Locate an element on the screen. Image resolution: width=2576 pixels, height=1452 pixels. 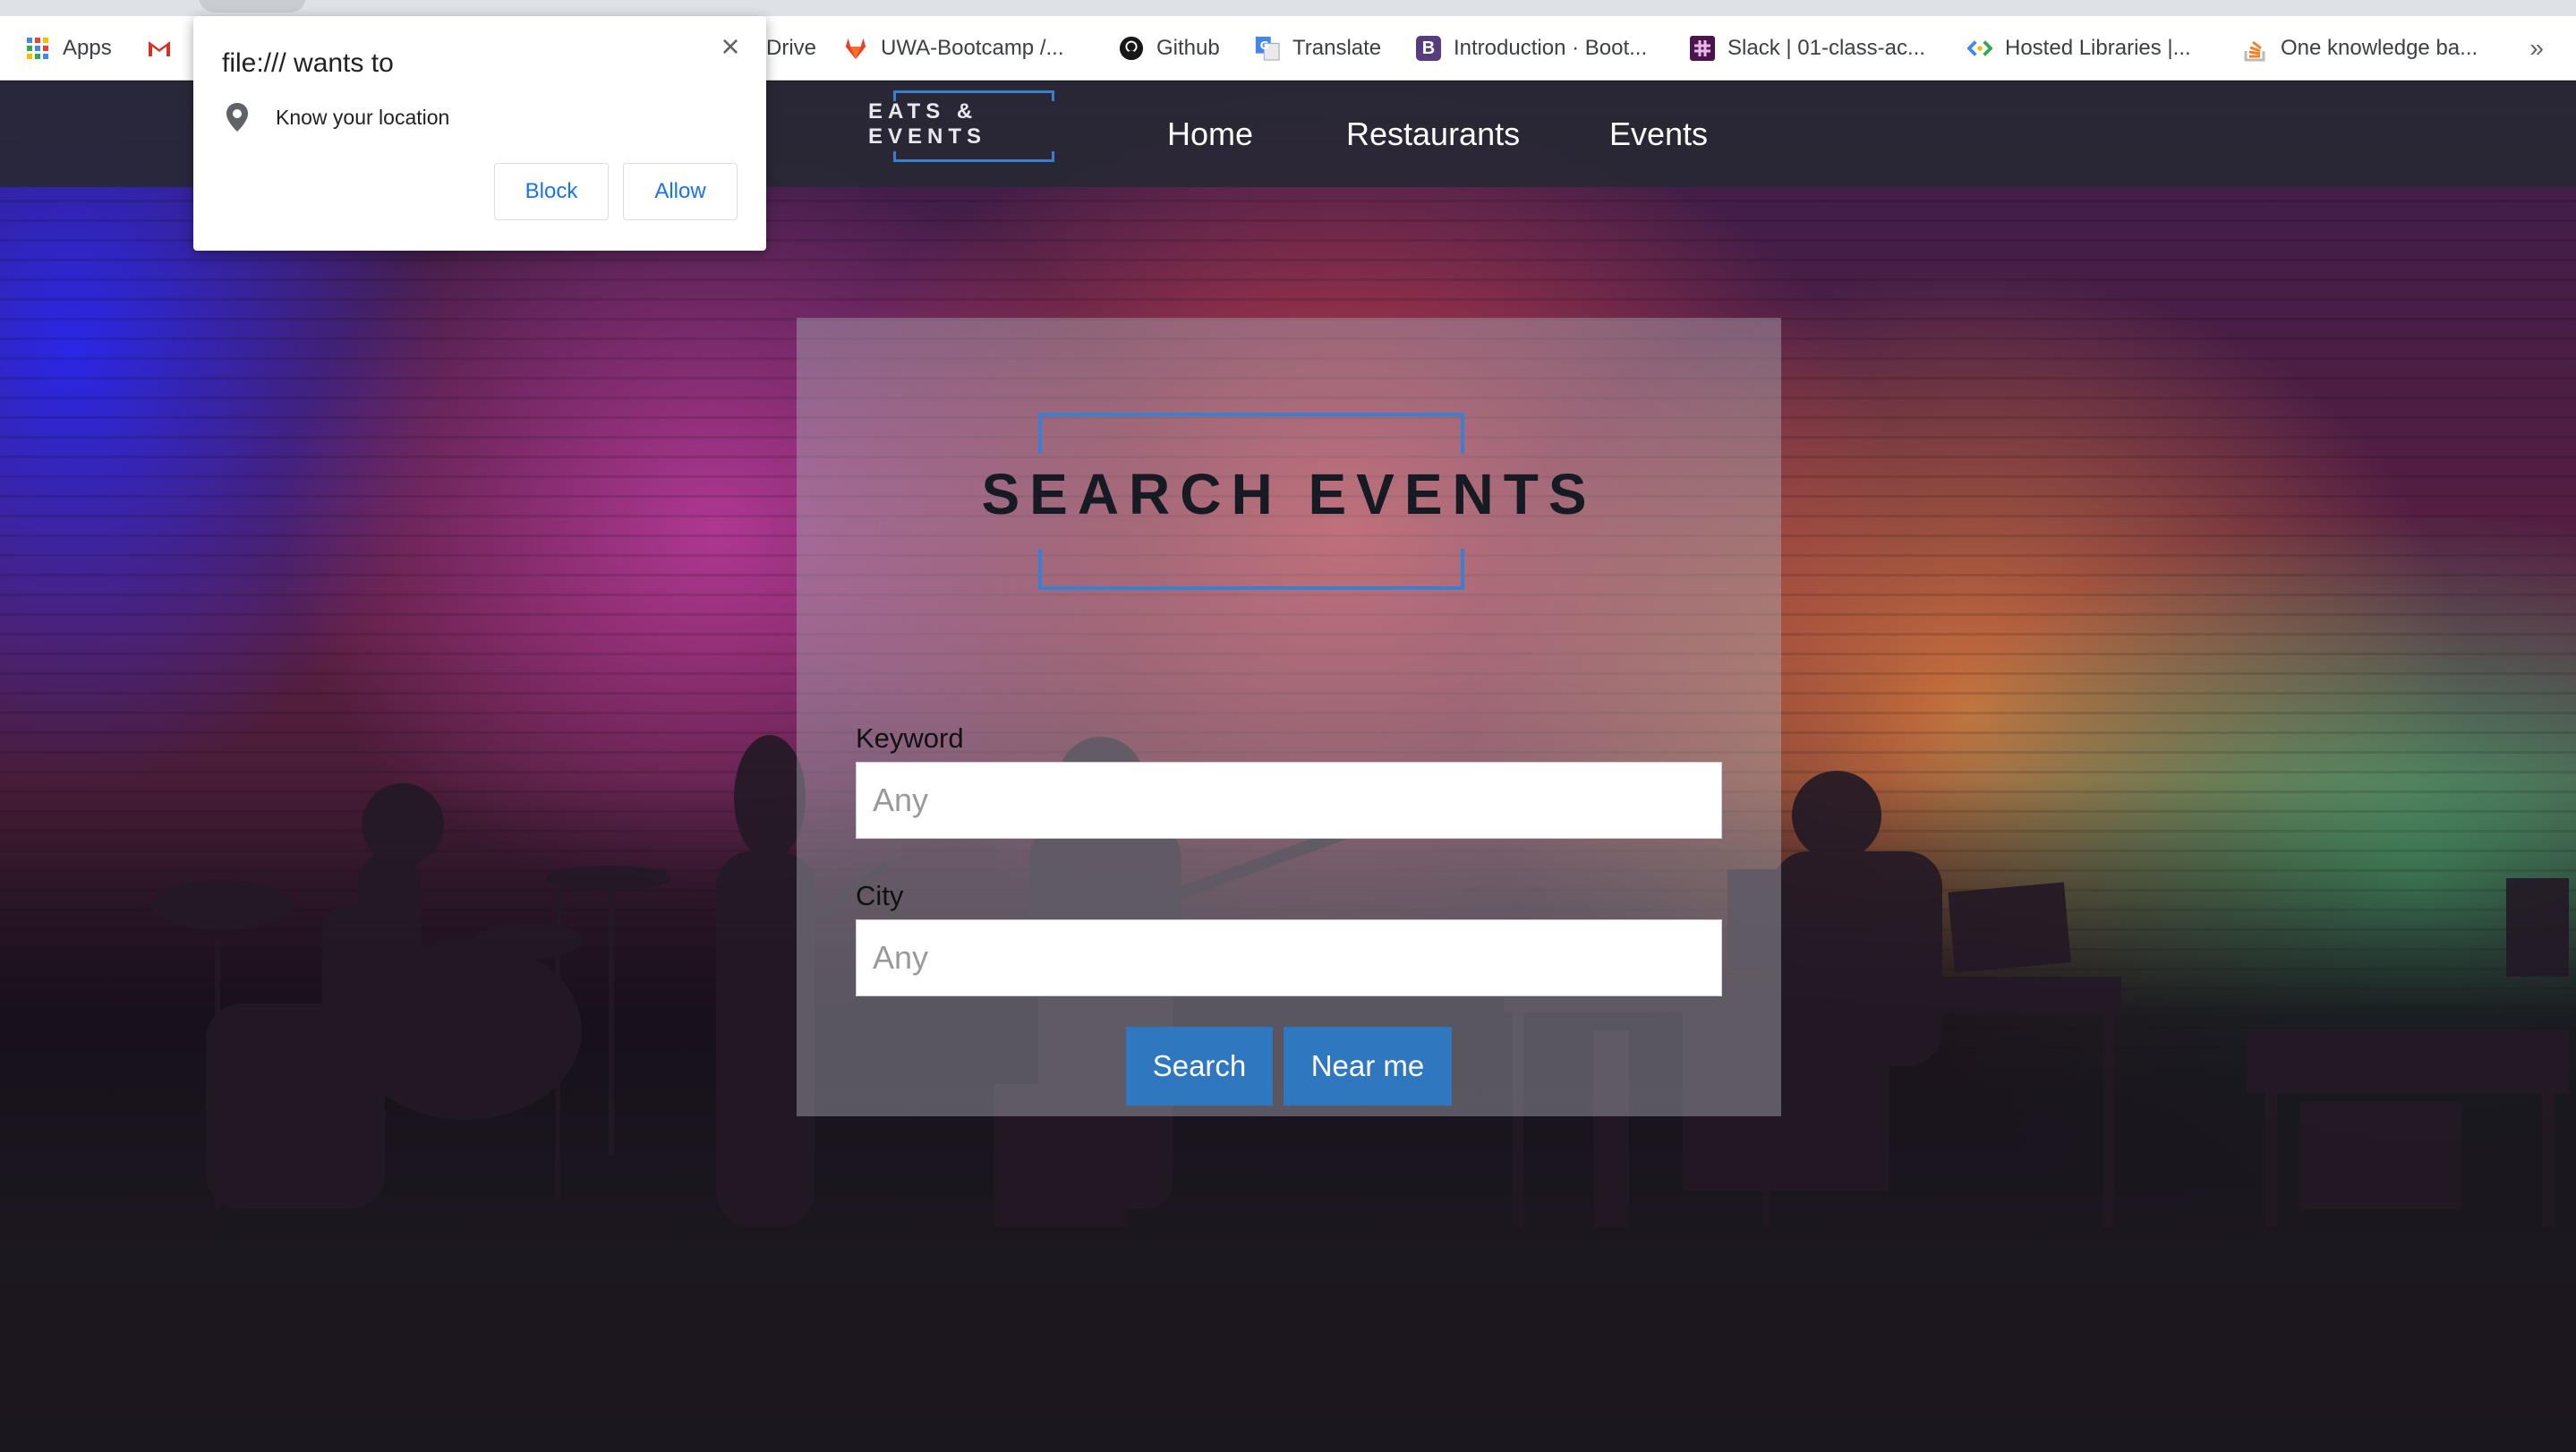
bookmark-github: Github is located at coordinates (1169, 48).